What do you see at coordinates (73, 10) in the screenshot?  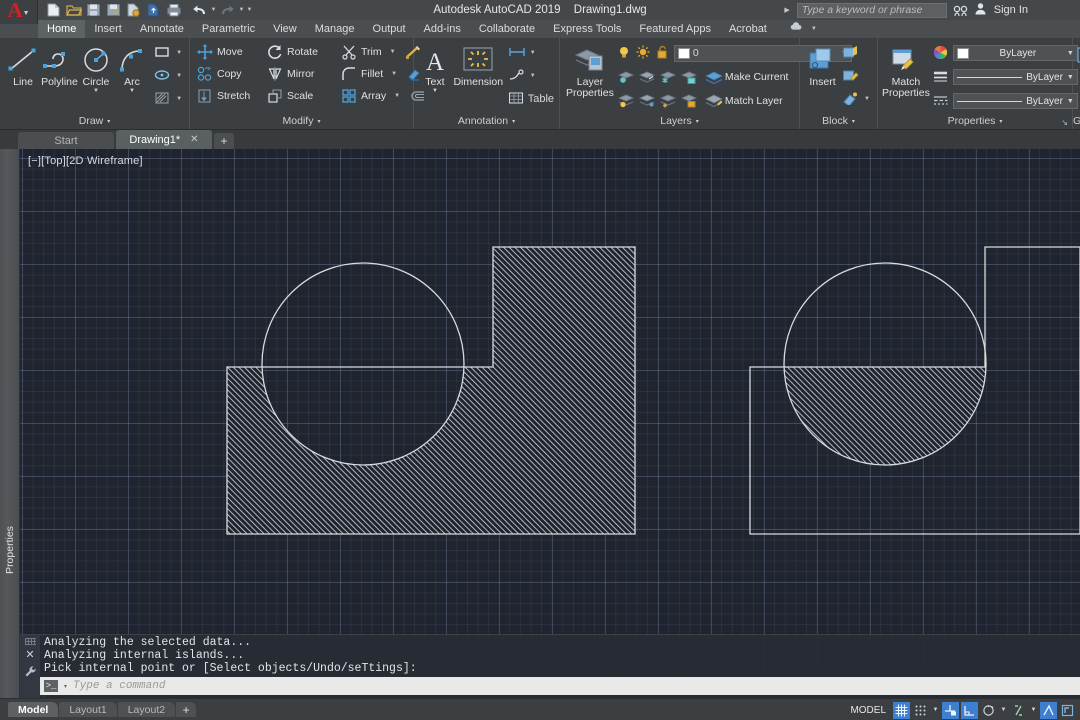 I see `open-icon` at bounding box center [73, 10].